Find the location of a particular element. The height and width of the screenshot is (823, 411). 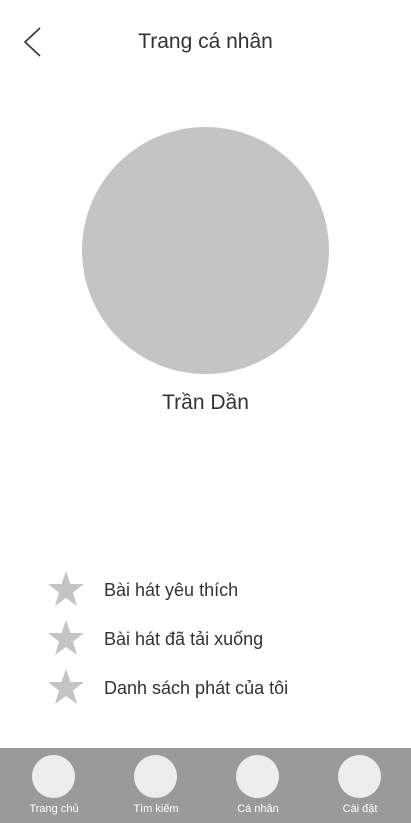

nav-item-home: Trang chủ is located at coordinates (54, 785).